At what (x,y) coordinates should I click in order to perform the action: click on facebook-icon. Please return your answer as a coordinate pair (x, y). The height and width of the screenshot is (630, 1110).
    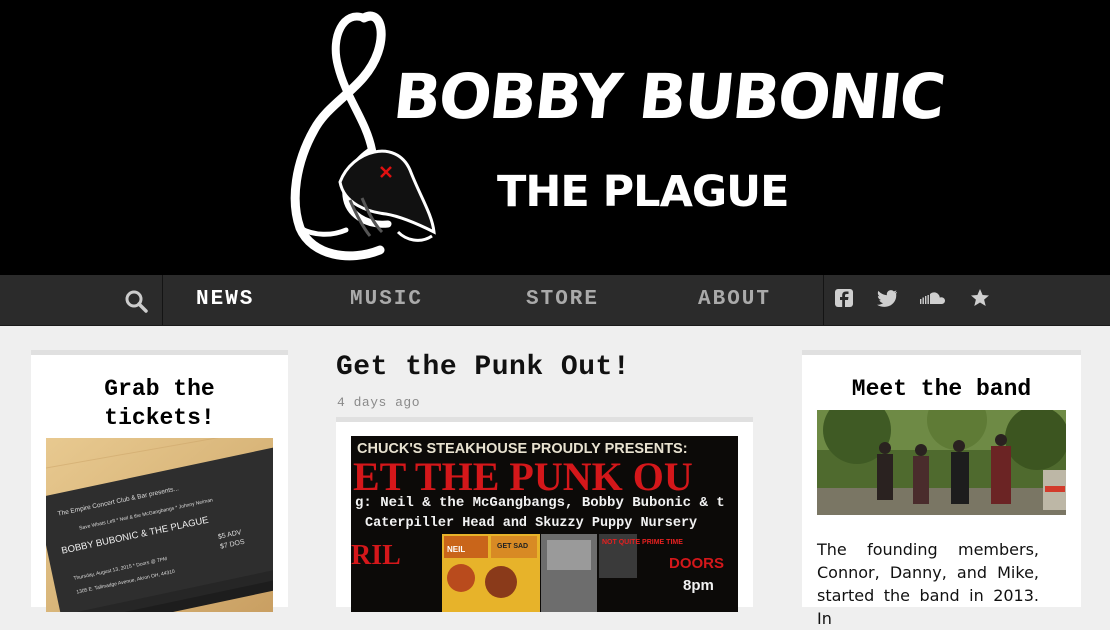
    Looking at the image, I should click on (844, 298).